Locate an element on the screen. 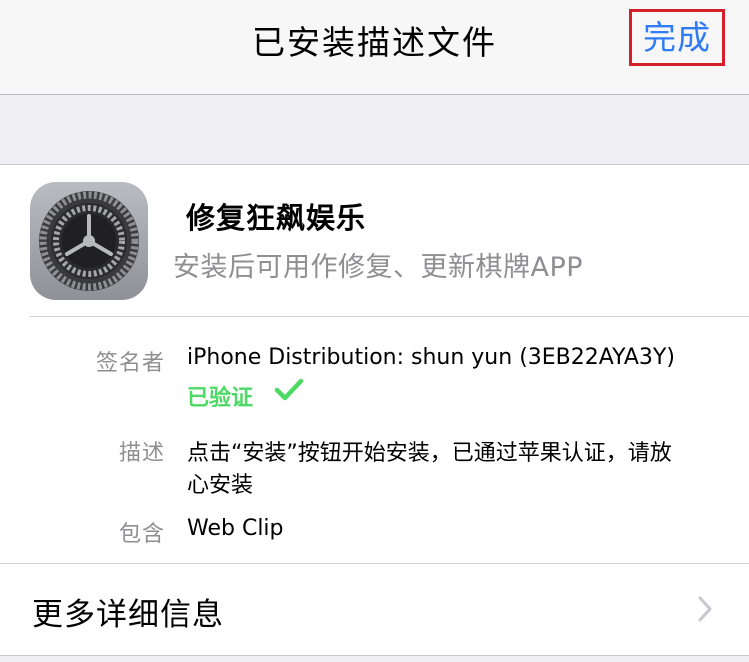 The image size is (749, 662). navigation-bar: 已安装描述文件 完成 is located at coordinates (374, 47).